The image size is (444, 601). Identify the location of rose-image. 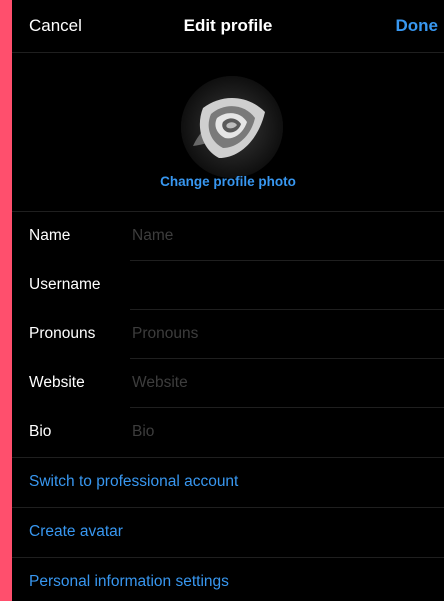
(232, 127).